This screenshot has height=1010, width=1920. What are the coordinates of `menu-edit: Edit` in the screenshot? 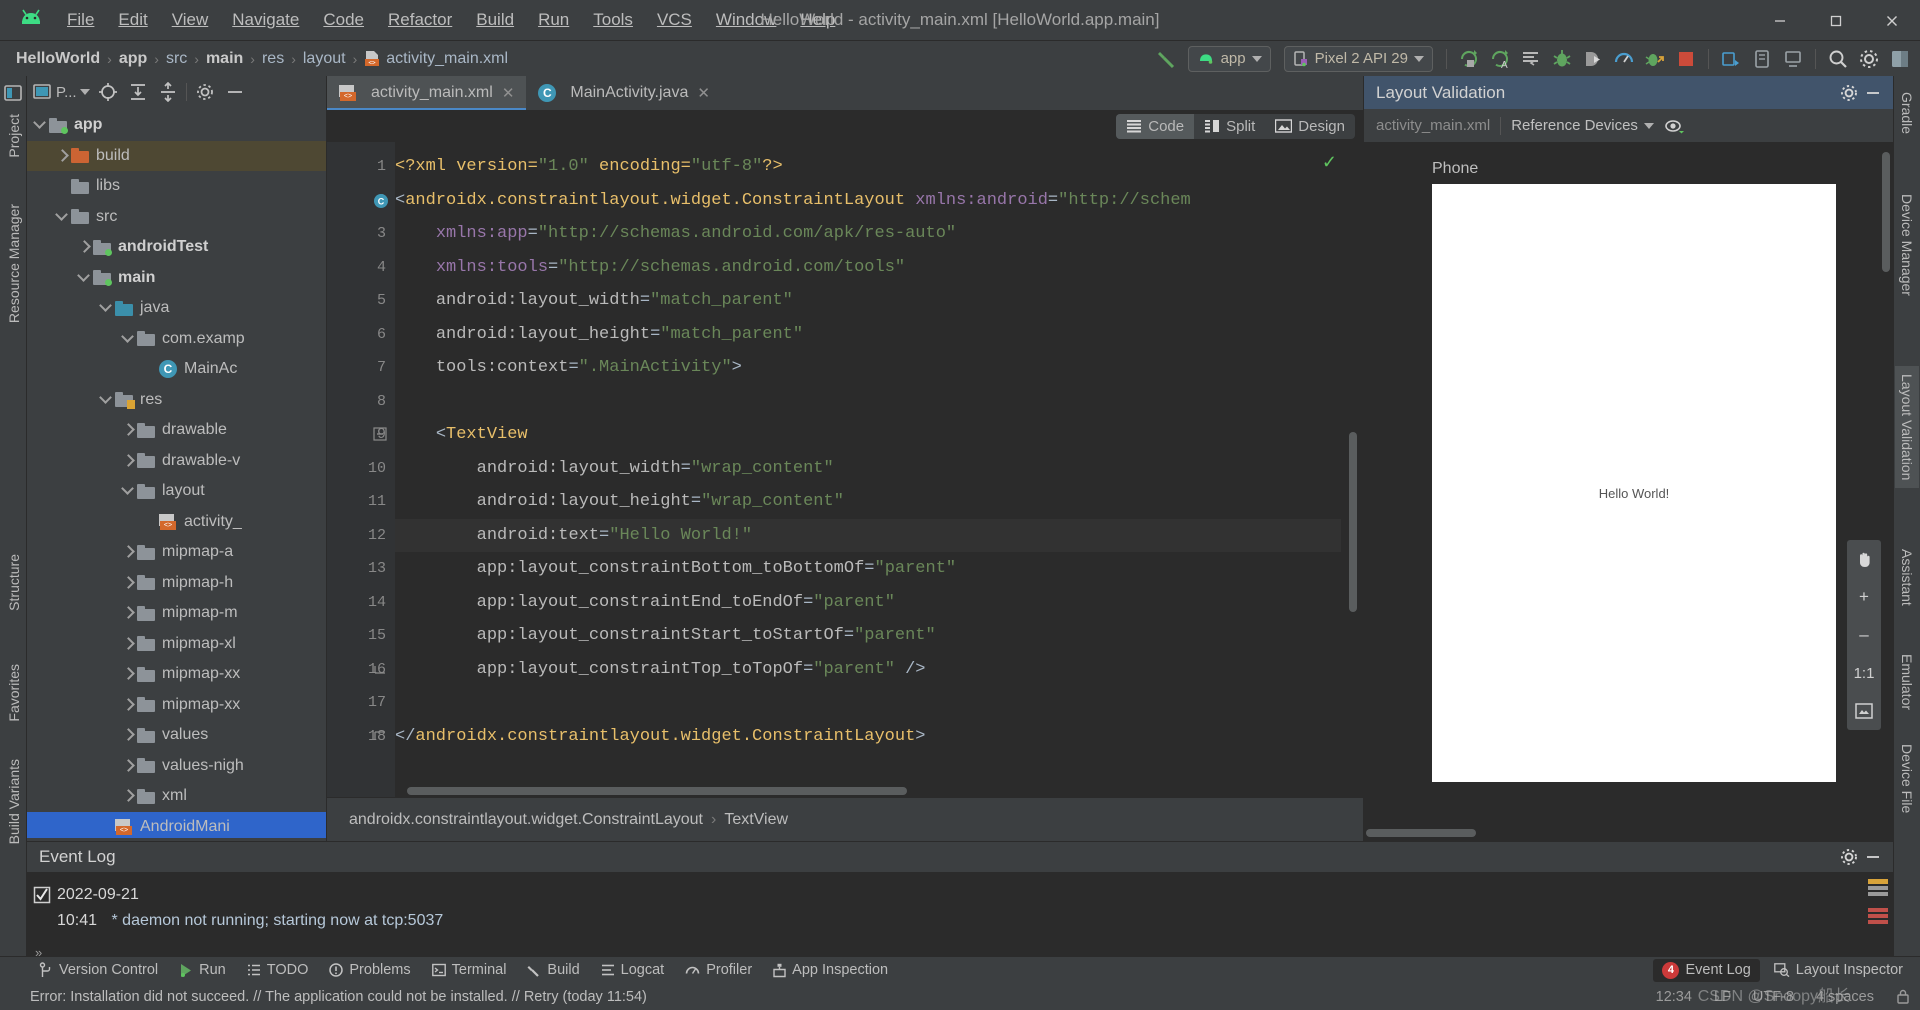 It's located at (132, 20).